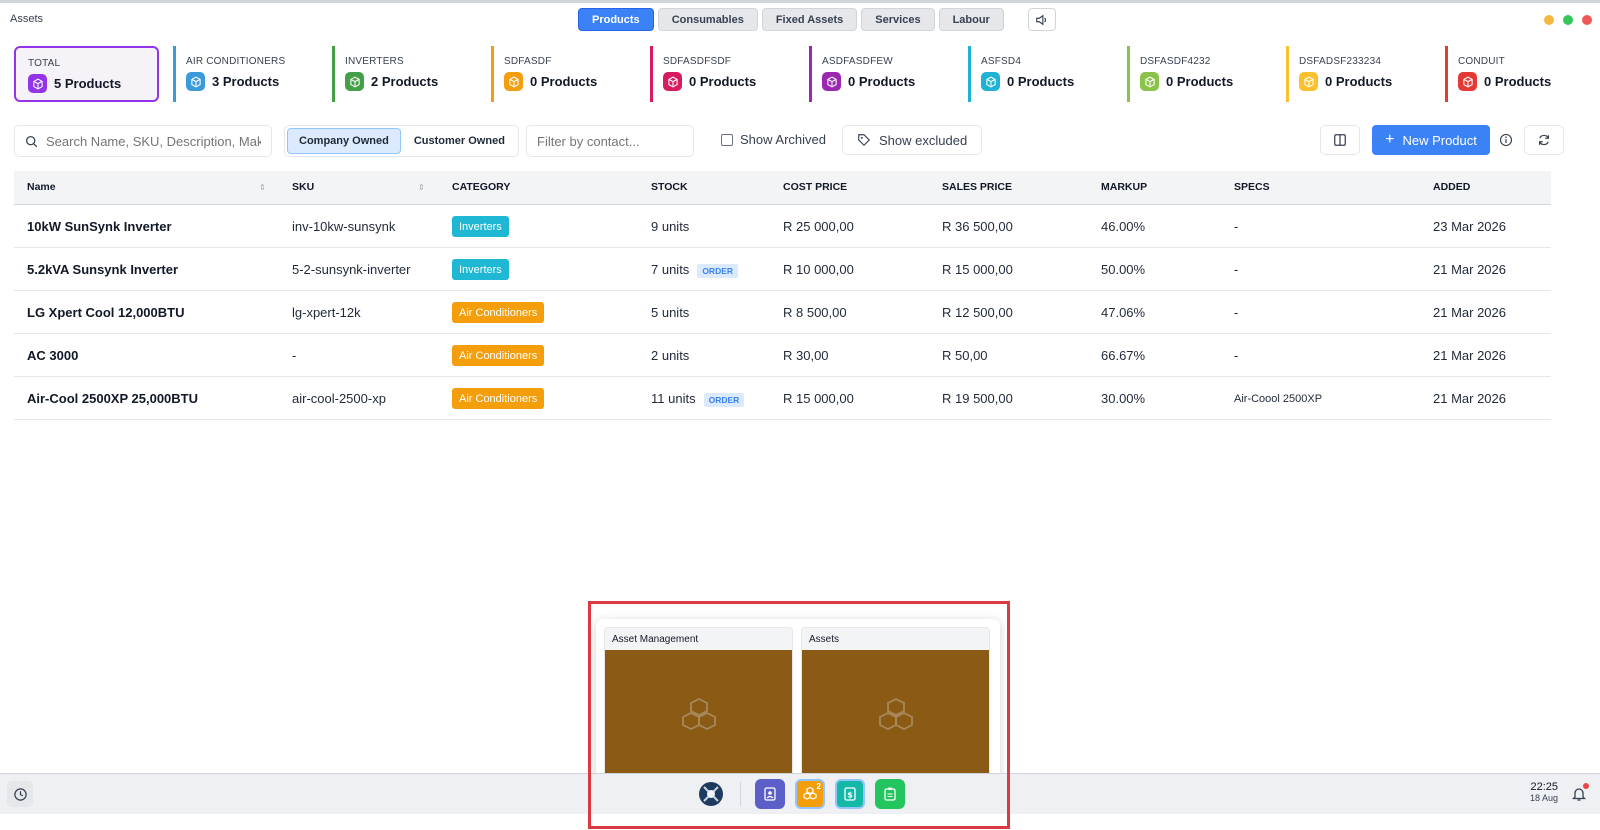 Image resolution: width=1600 pixels, height=830 pixels. What do you see at coordinates (815, 312) in the screenshot?
I see `cell-cost-price: R 8 500,00` at bounding box center [815, 312].